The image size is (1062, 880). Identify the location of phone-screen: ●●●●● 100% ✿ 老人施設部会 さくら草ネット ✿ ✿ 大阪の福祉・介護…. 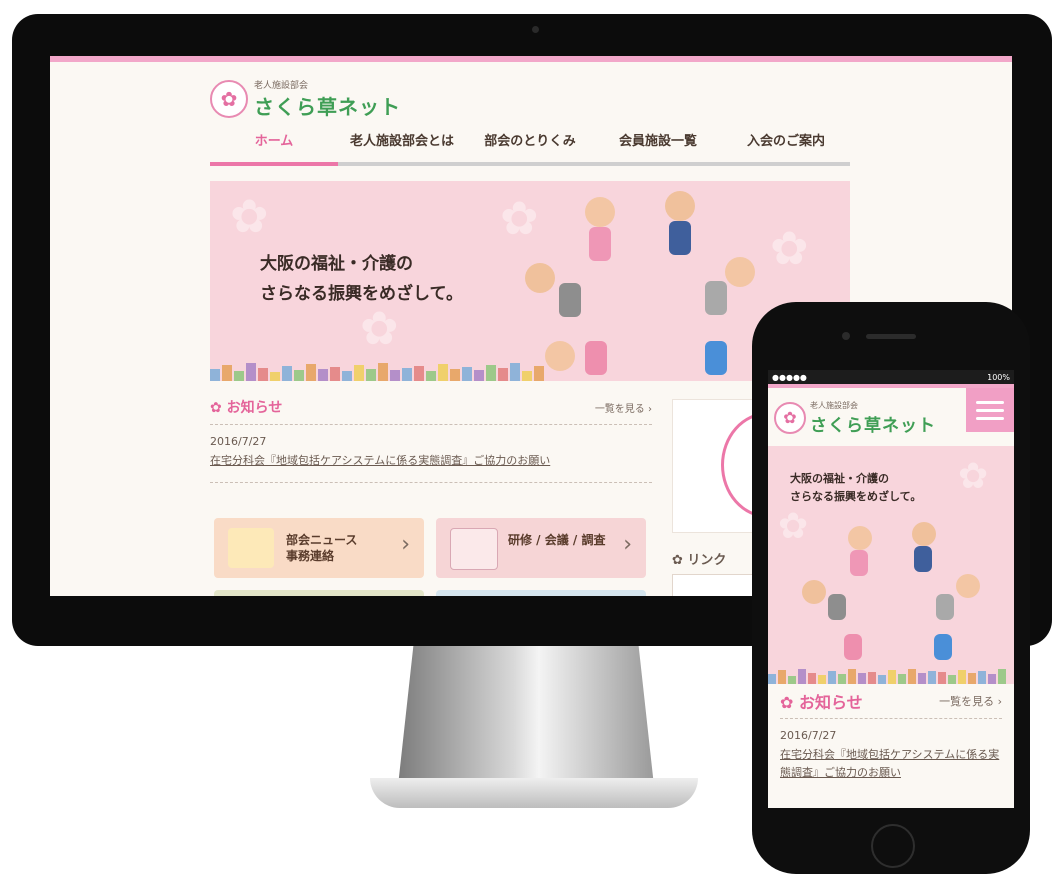
(891, 589).